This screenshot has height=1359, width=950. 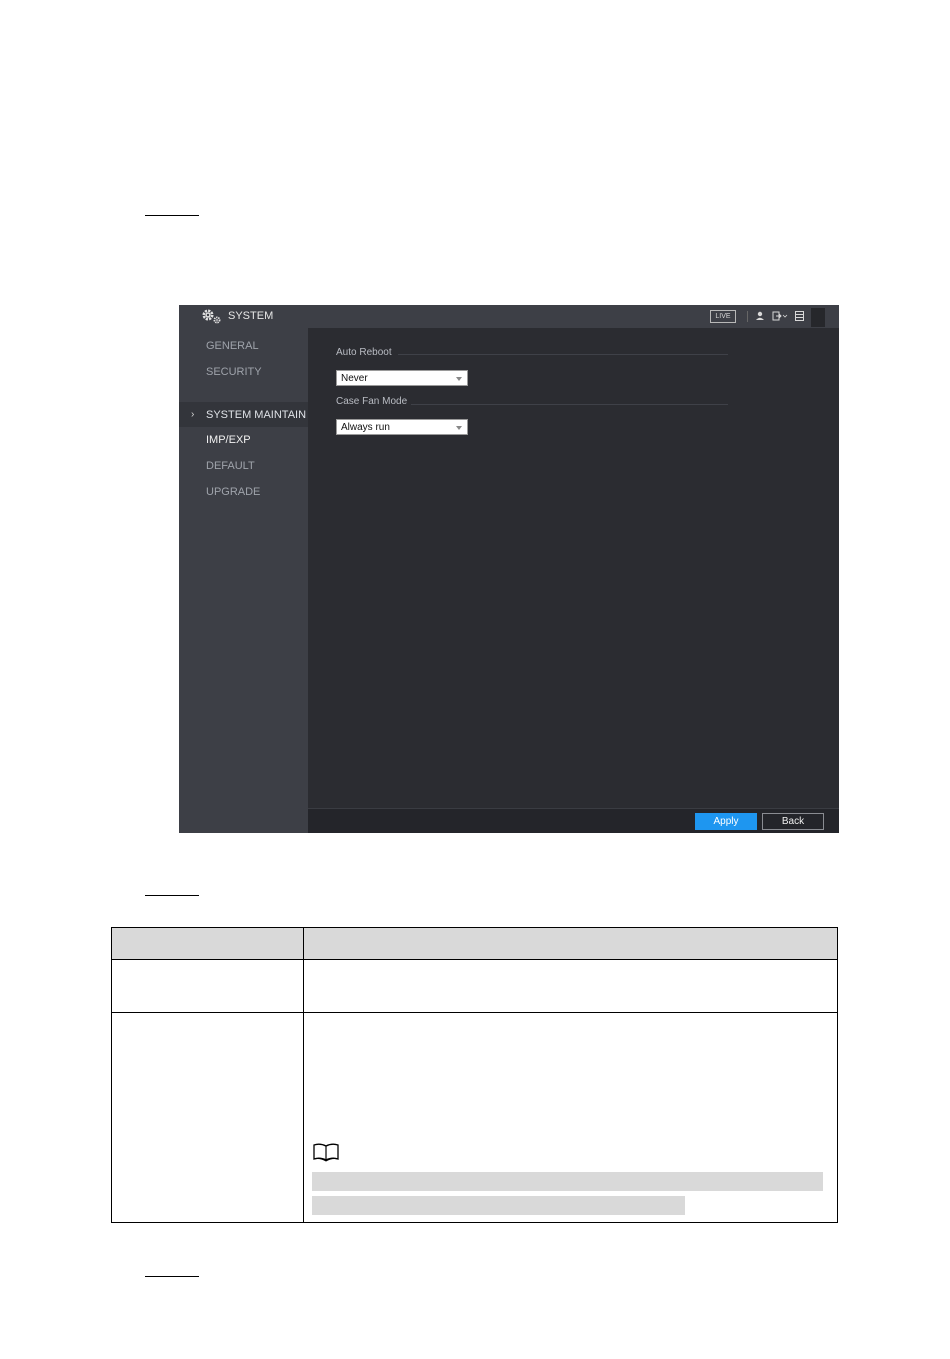 What do you see at coordinates (509, 316) in the screenshot?
I see `title-bar: SYSTEM LIVE` at bounding box center [509, 316].